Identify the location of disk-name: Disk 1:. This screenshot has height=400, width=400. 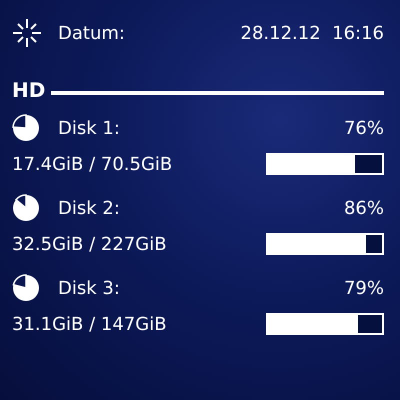
(89, 128).